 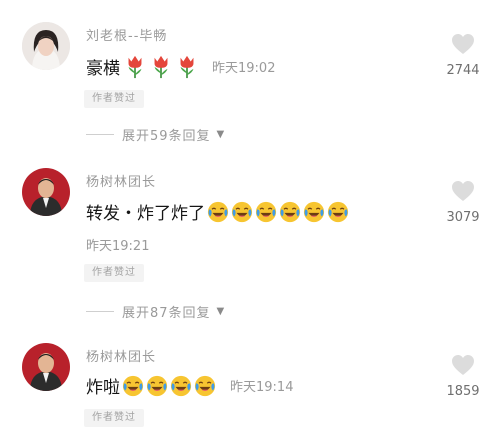 What do you see at coordinates (463, 217) in the screenshot?
I see `like-count: 3079` at bounding box center [463, 217].